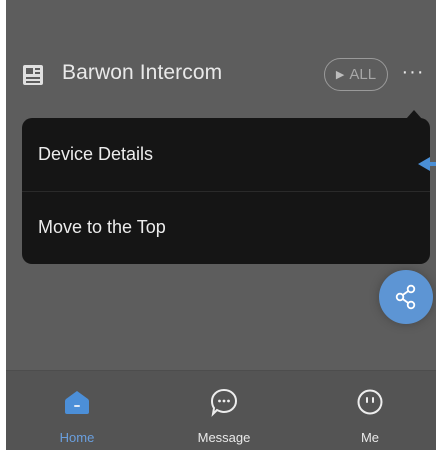 The image size is (440, 450). I want to click on share-button, so click(406, 297).